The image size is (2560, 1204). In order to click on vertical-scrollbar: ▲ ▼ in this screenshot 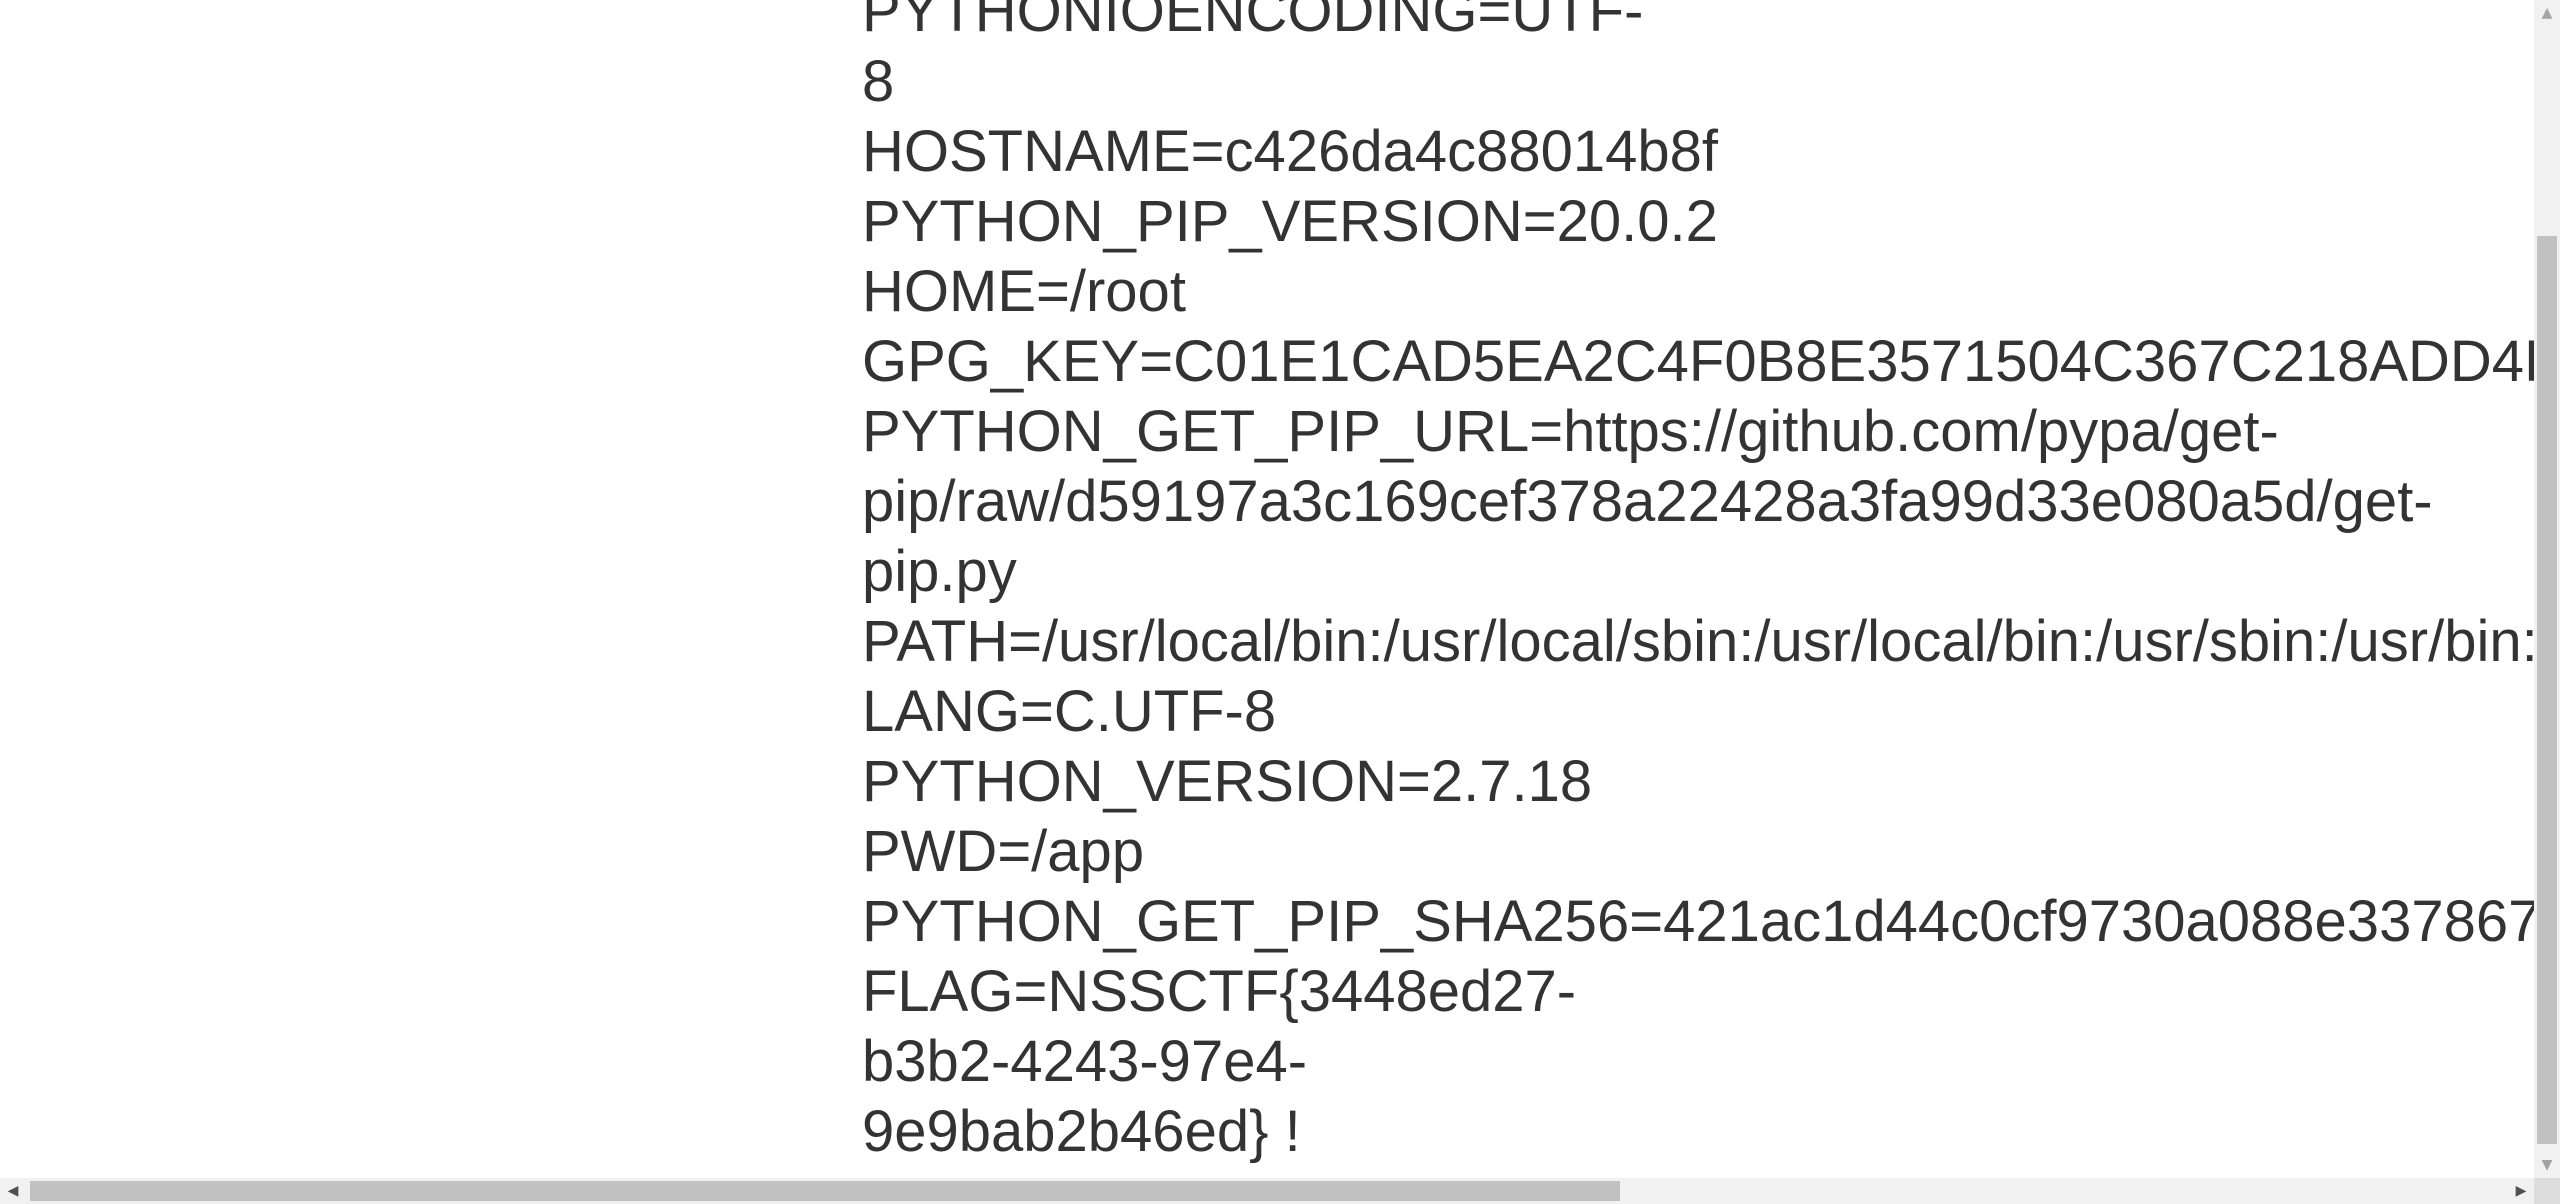, I will do `click(2547, 589)`.